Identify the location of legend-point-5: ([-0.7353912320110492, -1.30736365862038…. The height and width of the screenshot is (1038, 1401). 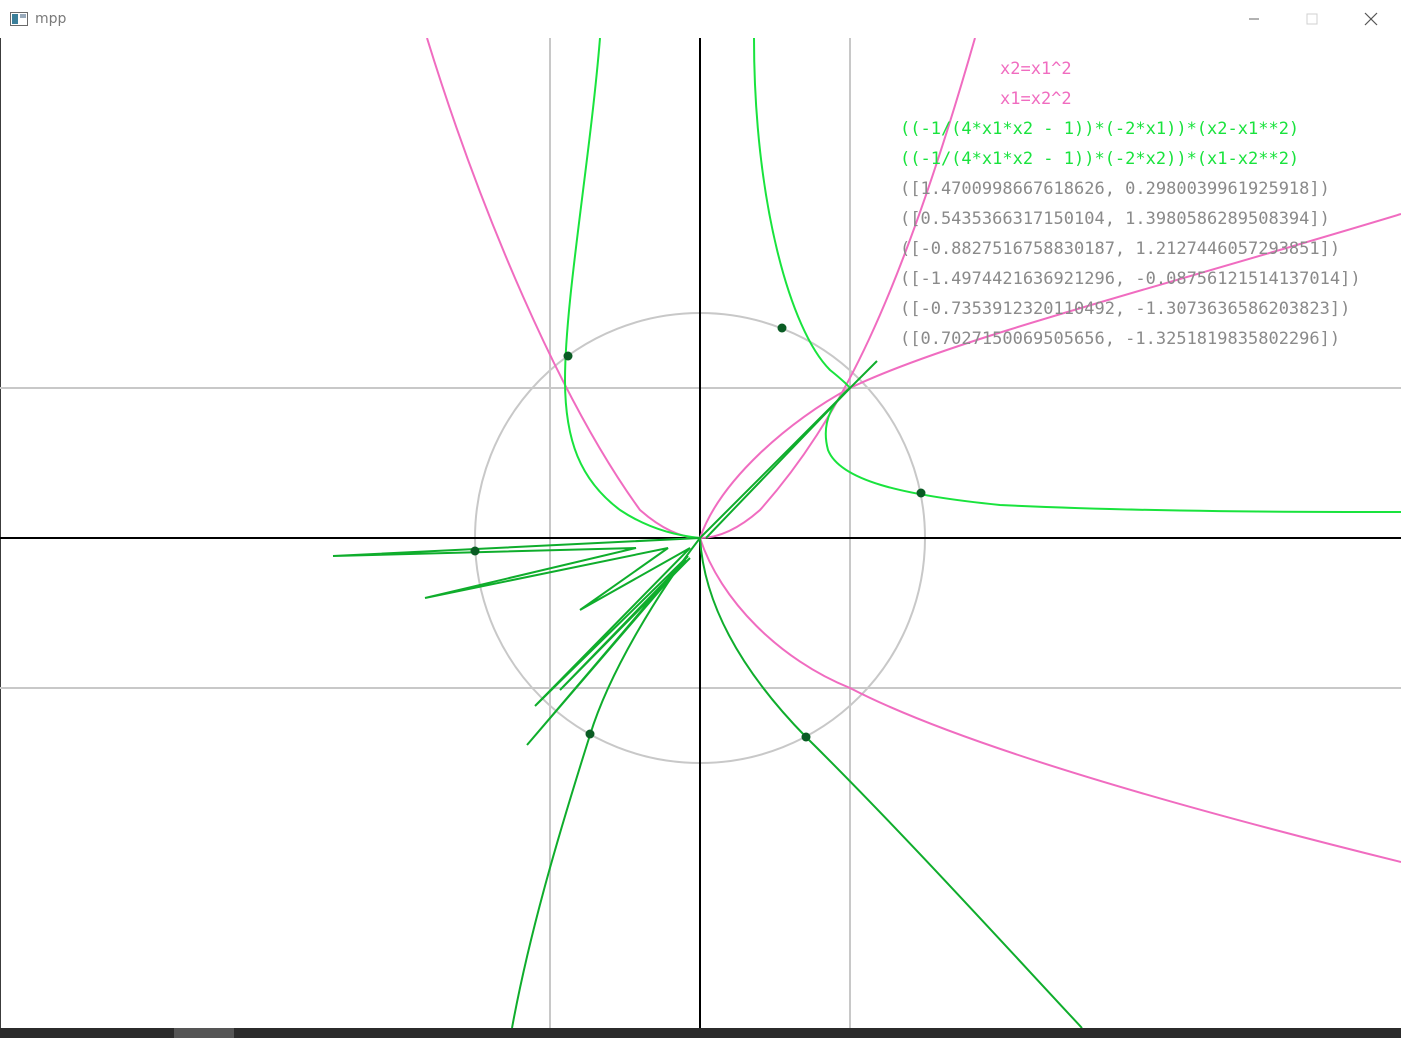
(1125, 309).